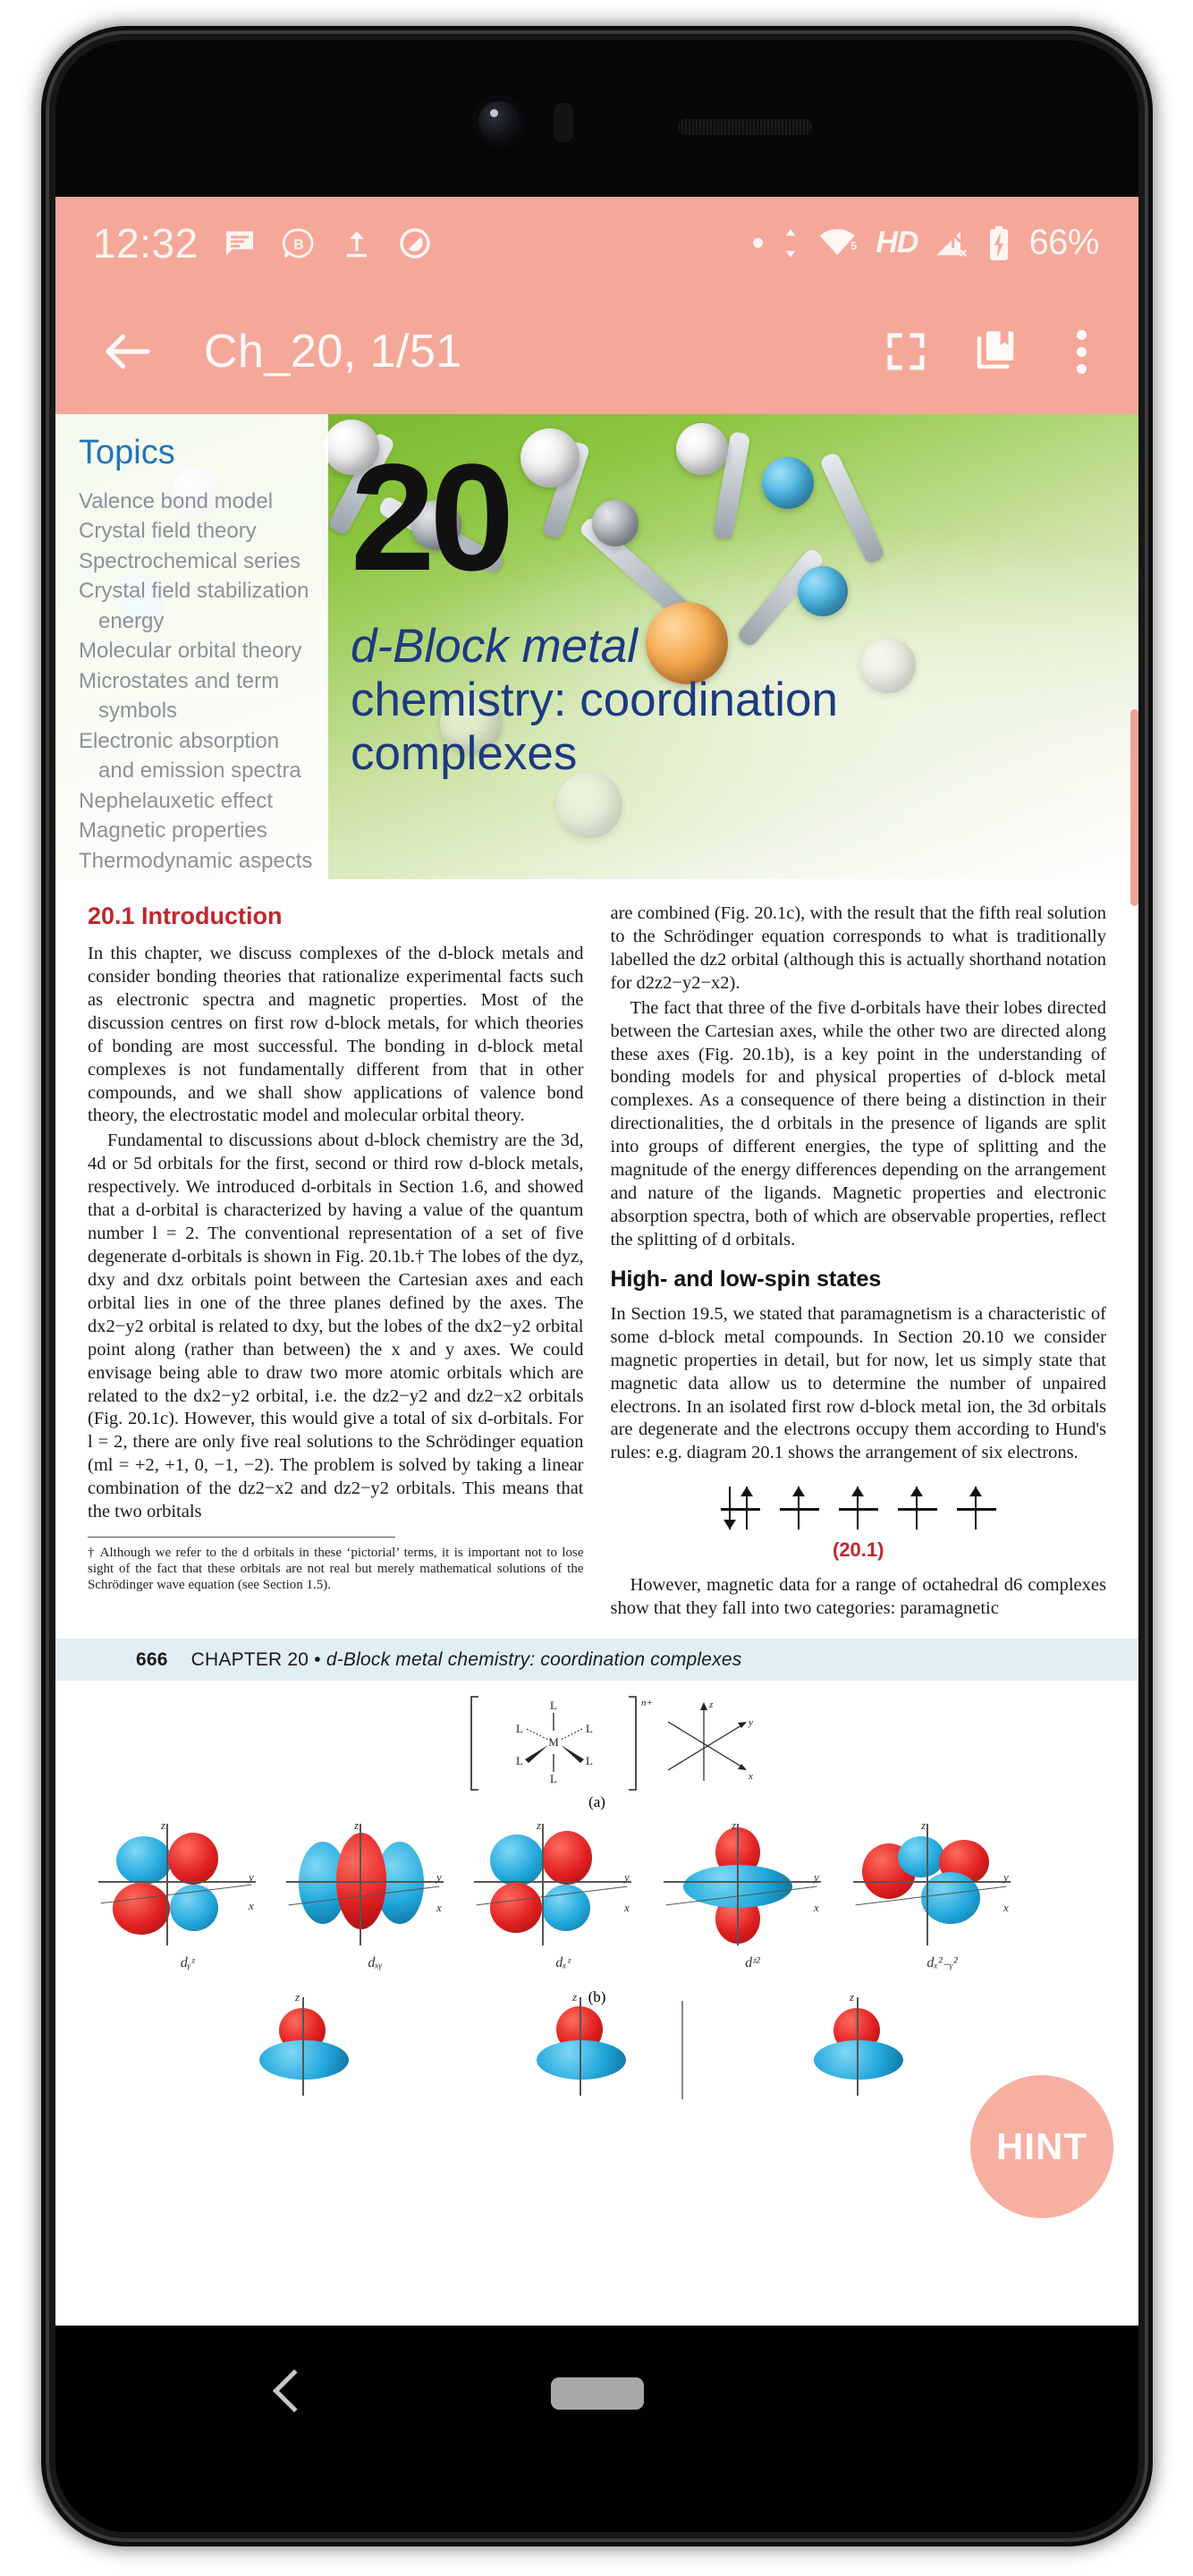 This screenshot has height=2576, width=1193. Describe the element at coordinates (152, 1660) in the screenshot. I see `page-number: 666` at that location.